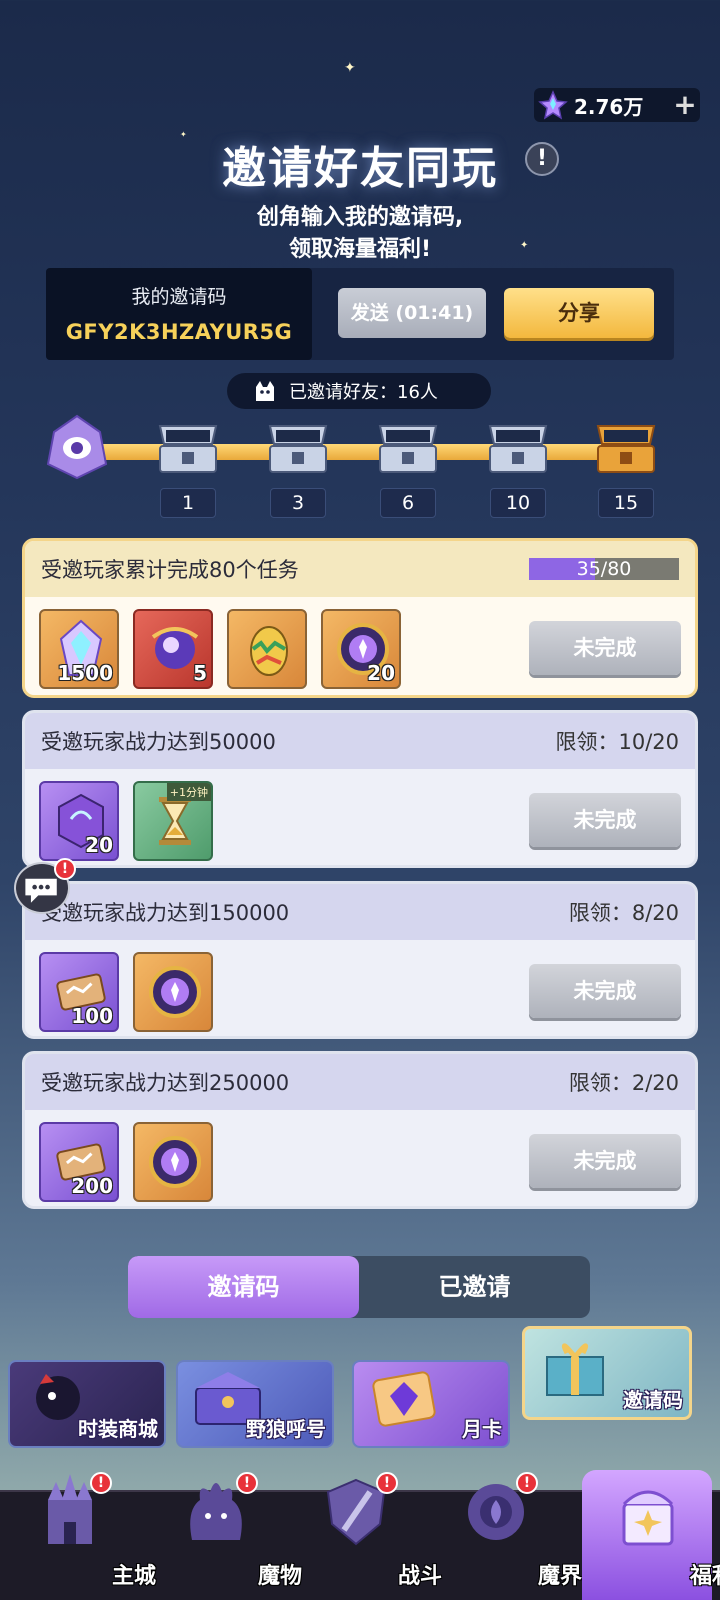 The height and width of the screenshot is (1600, 720). Describe the element at coordinates (408, 503) in the screenshot. I see `milestone-label: 6` at that location.